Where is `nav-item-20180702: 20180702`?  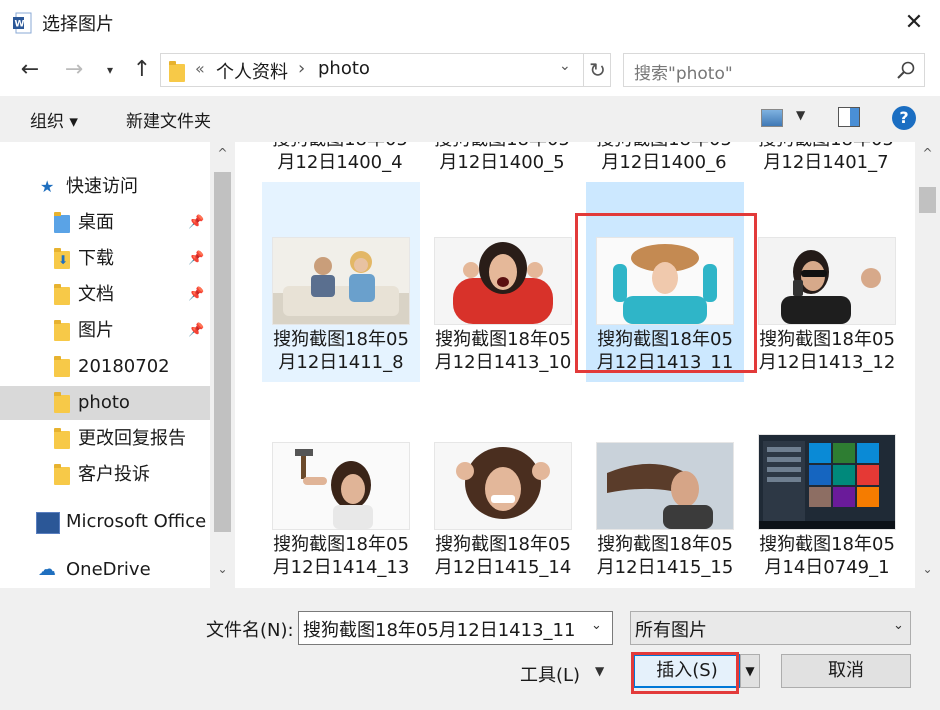 nav-item-20180702: 20180702 is located at coordinates (105, 367).